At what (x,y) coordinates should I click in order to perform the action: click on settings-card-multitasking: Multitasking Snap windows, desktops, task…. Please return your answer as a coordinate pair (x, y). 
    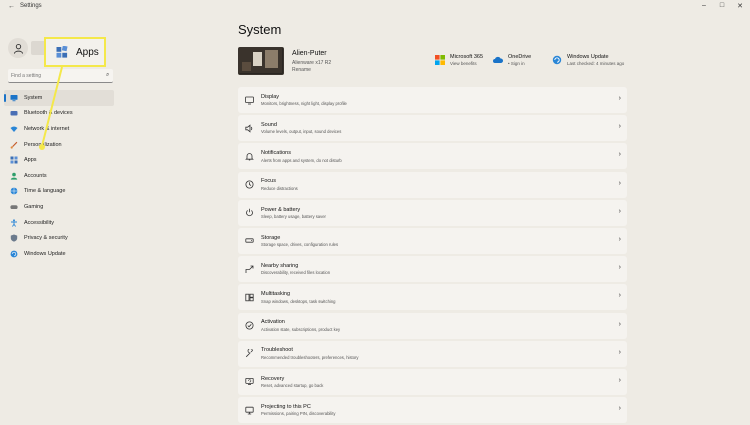
    Looking at the image, I should click on (432, 297).